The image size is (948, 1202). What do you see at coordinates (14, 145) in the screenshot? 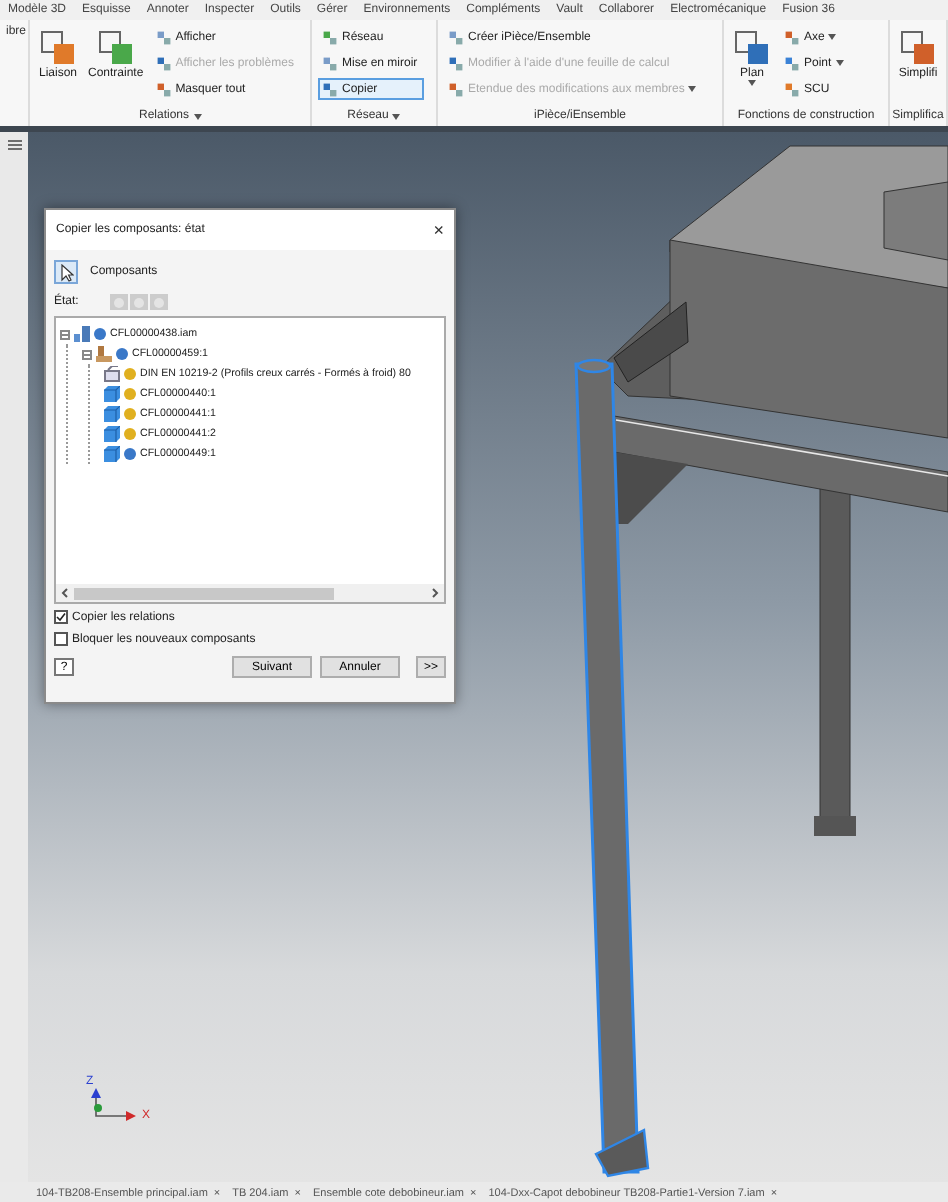
I see `menu-icon` at bounding box center [14, 145].